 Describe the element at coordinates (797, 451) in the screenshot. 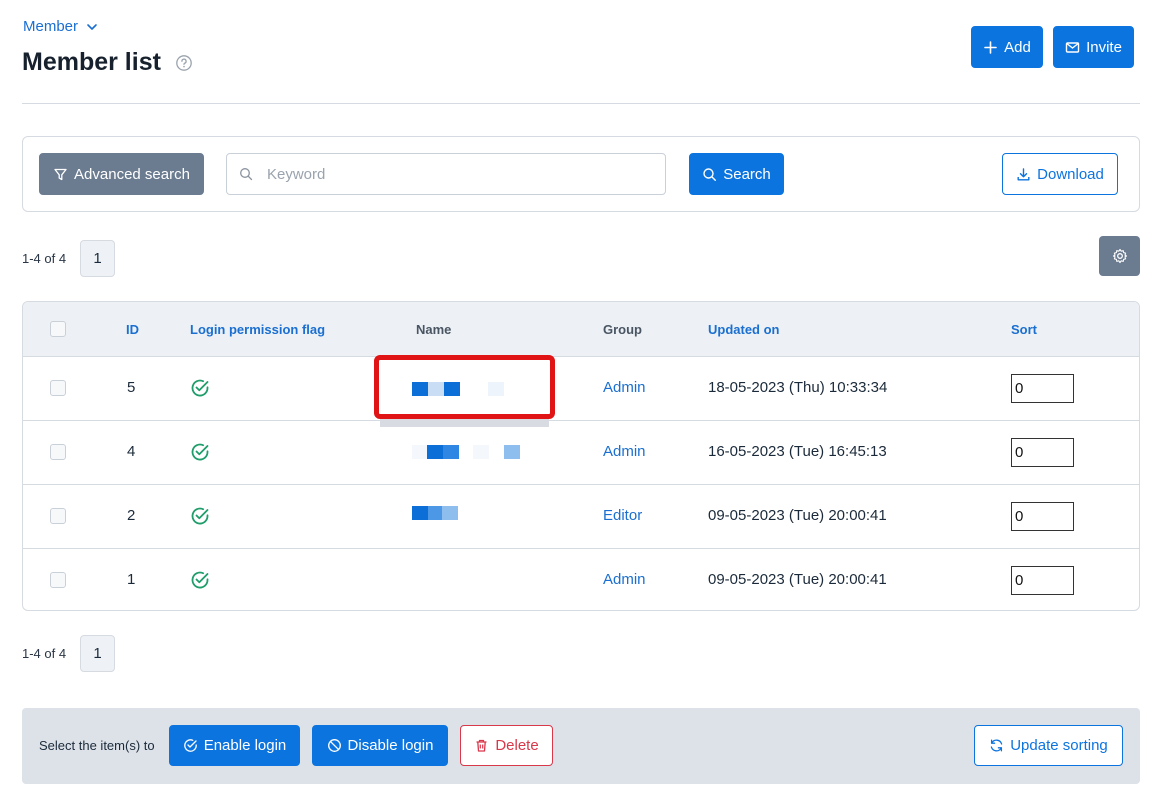

I see `row-updated-on: 16-05-2023 (Tue) 16:45:13` at that location.